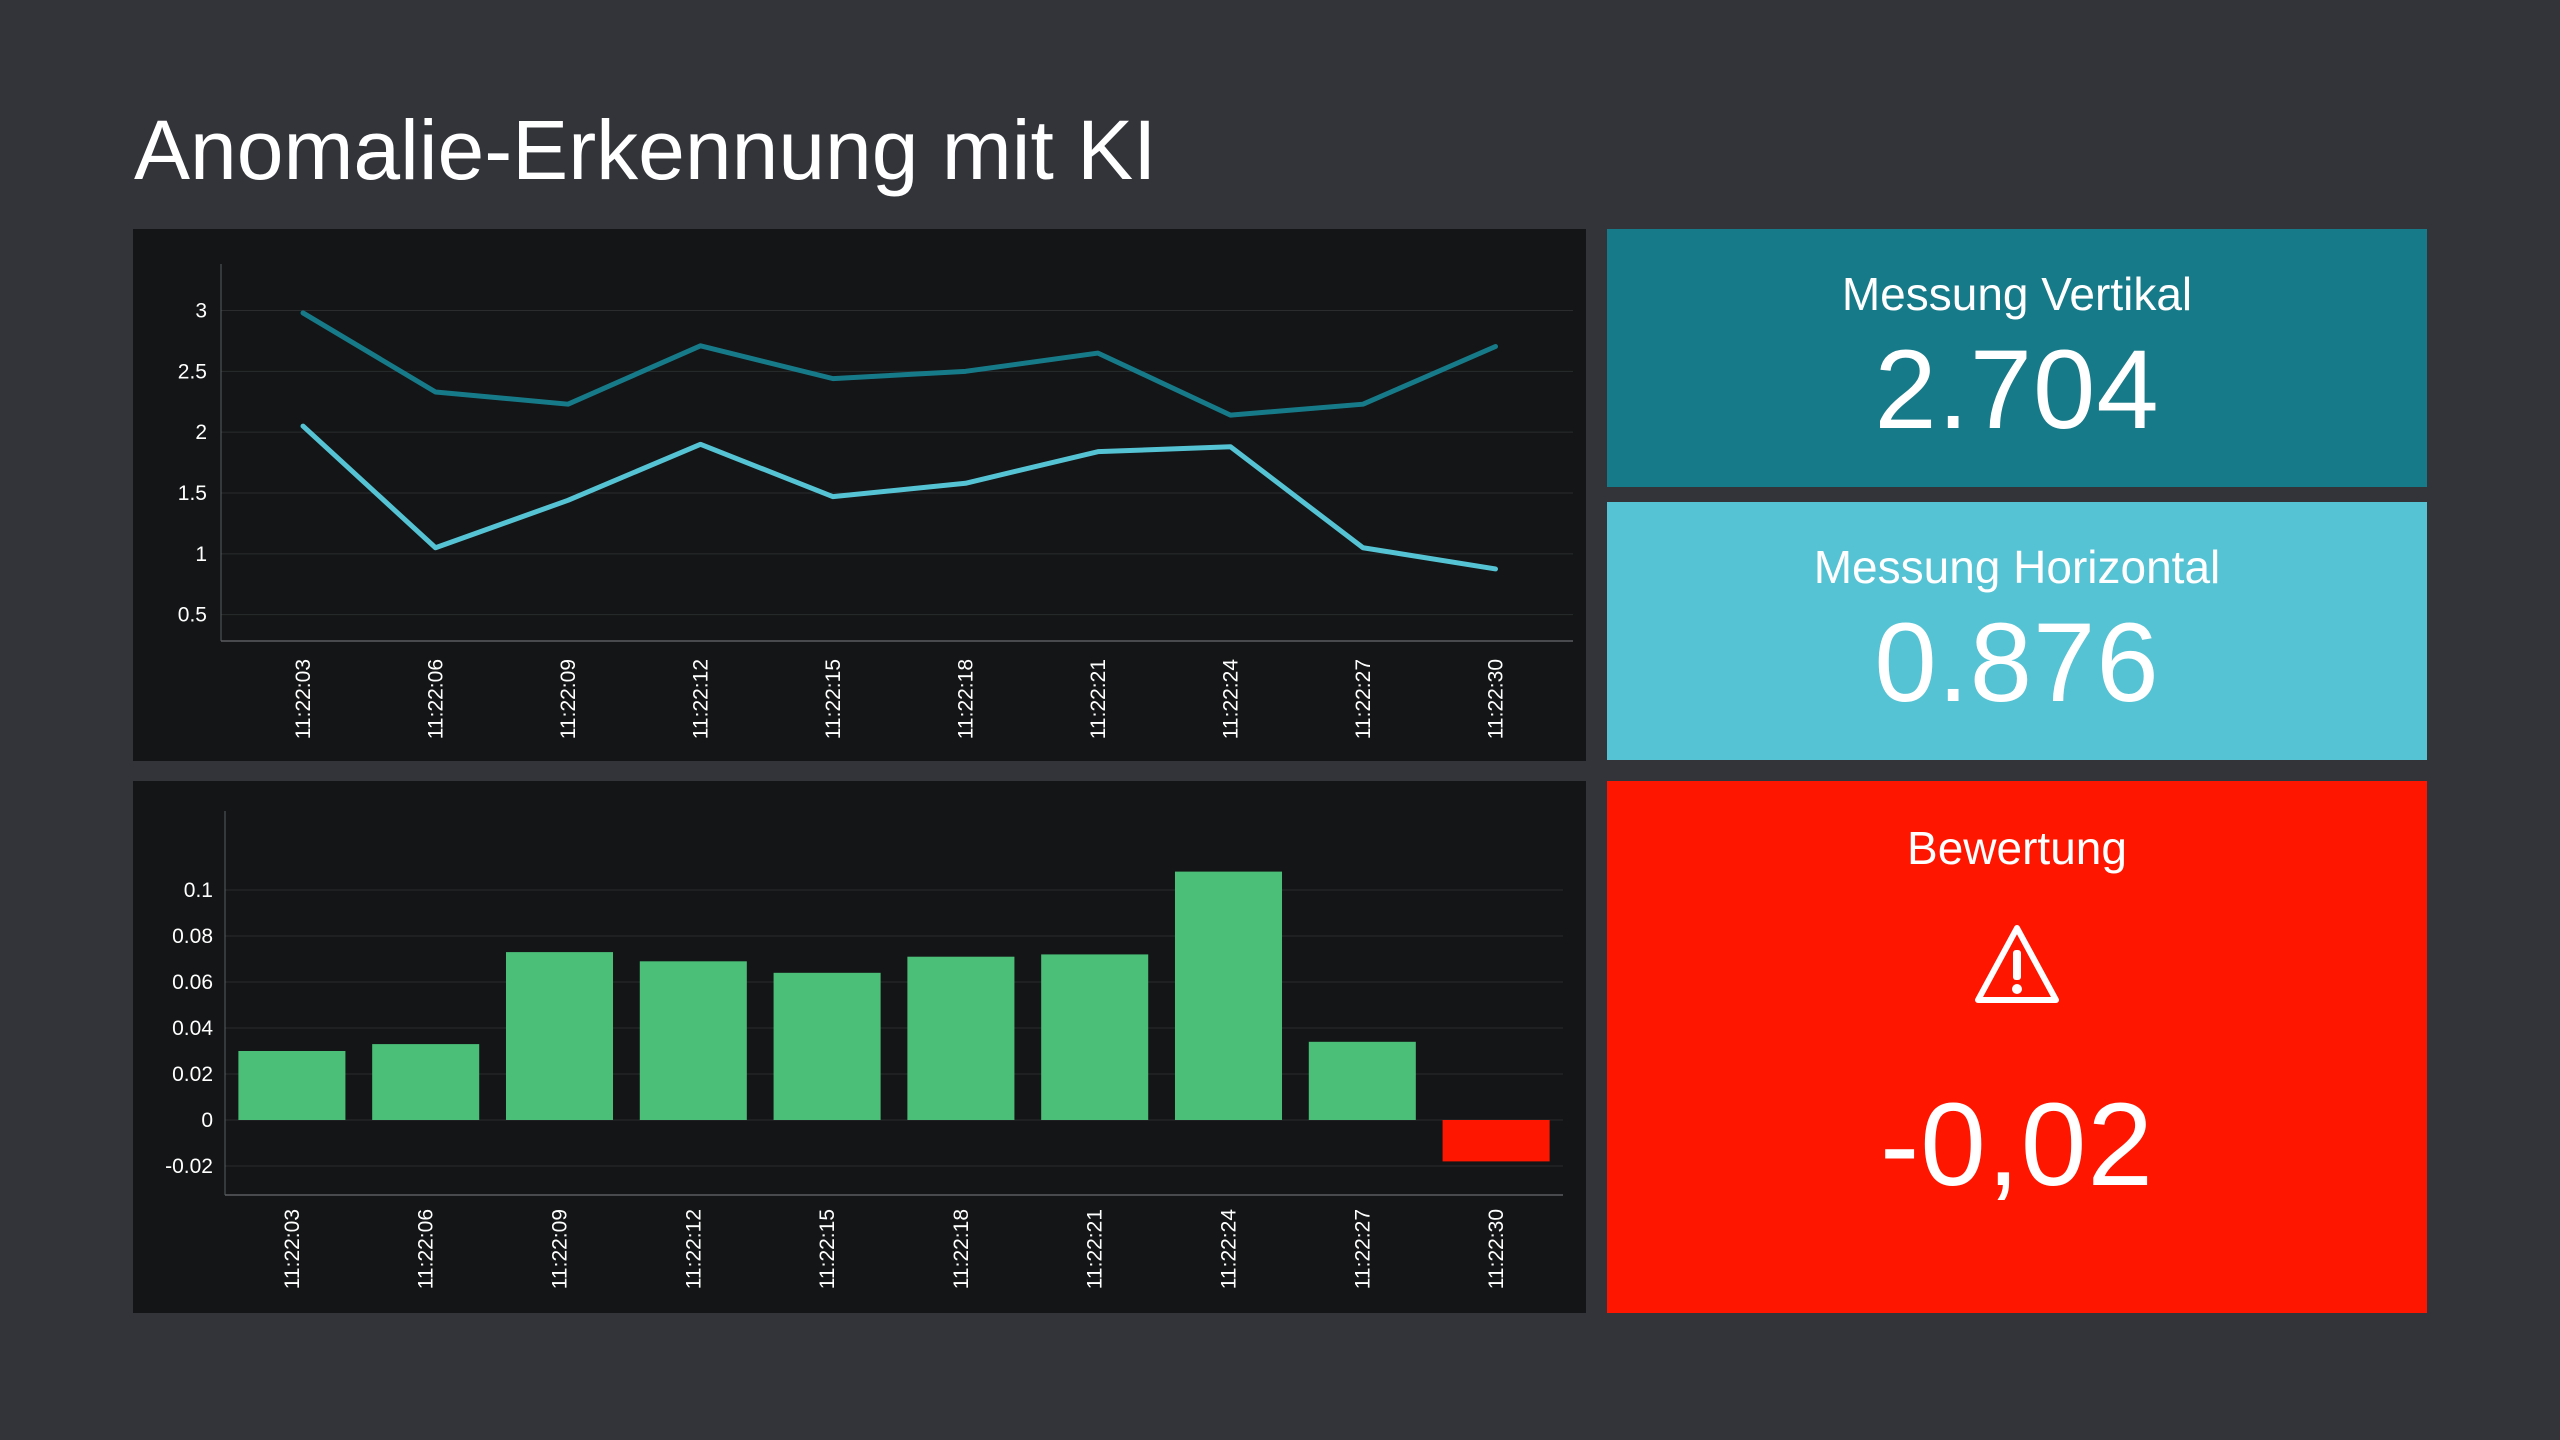 Image resolution: width=2560 pixels, height=1440 pixels. Describe the element at coordinates (192, 982) in the screenshot. I see `y-tick-label: 0.06` at that location.